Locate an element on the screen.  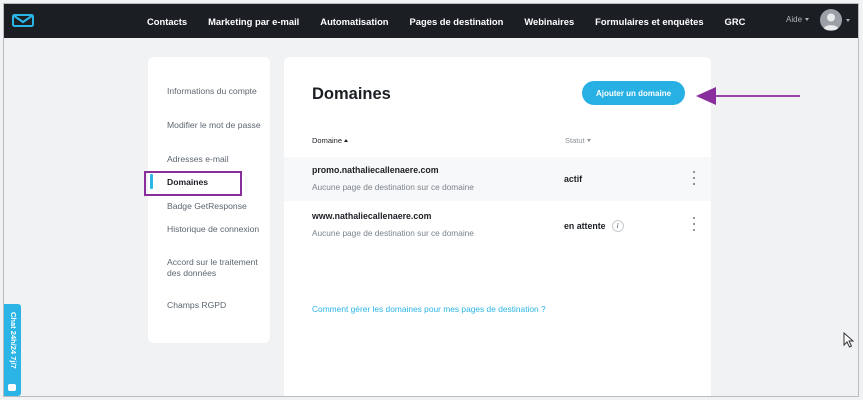
chat-icon is located at coordinates (12, 387).